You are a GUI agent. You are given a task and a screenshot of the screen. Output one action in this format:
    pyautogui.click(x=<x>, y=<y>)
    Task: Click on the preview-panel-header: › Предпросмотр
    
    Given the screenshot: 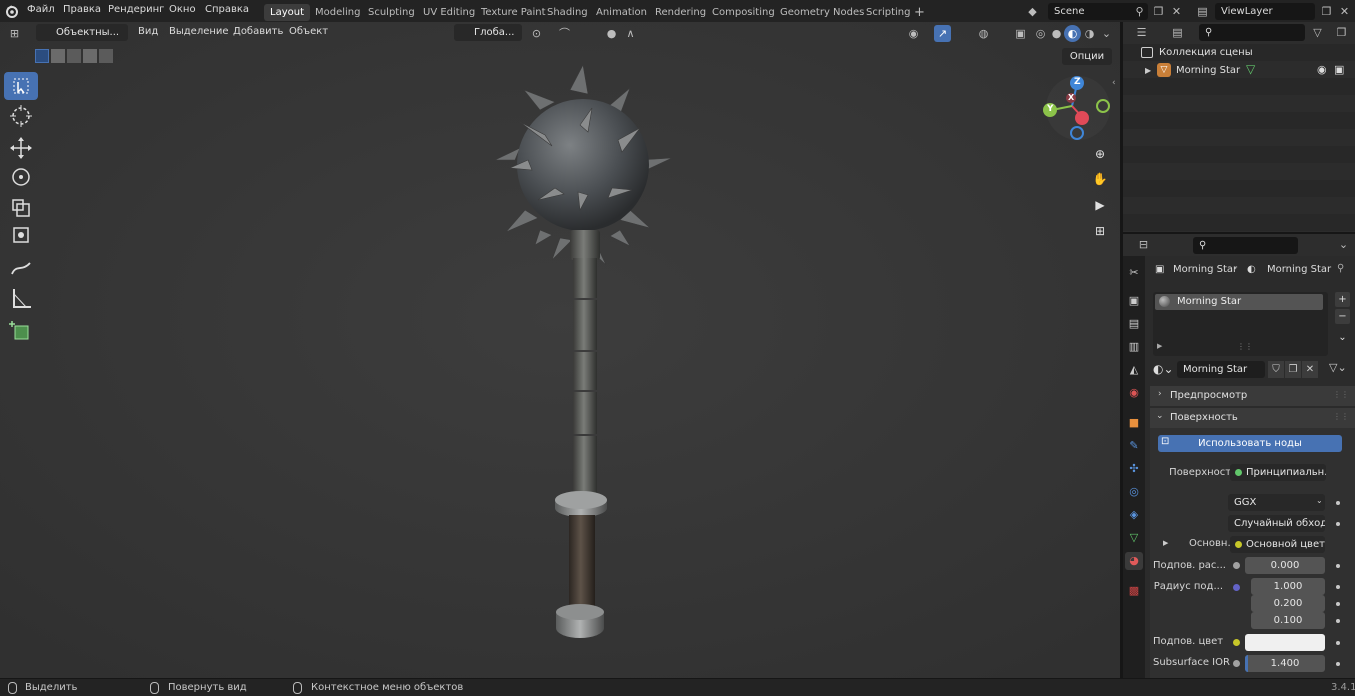 What is the action you would take?
    pyautogui.click(x=1252, y=396)
    